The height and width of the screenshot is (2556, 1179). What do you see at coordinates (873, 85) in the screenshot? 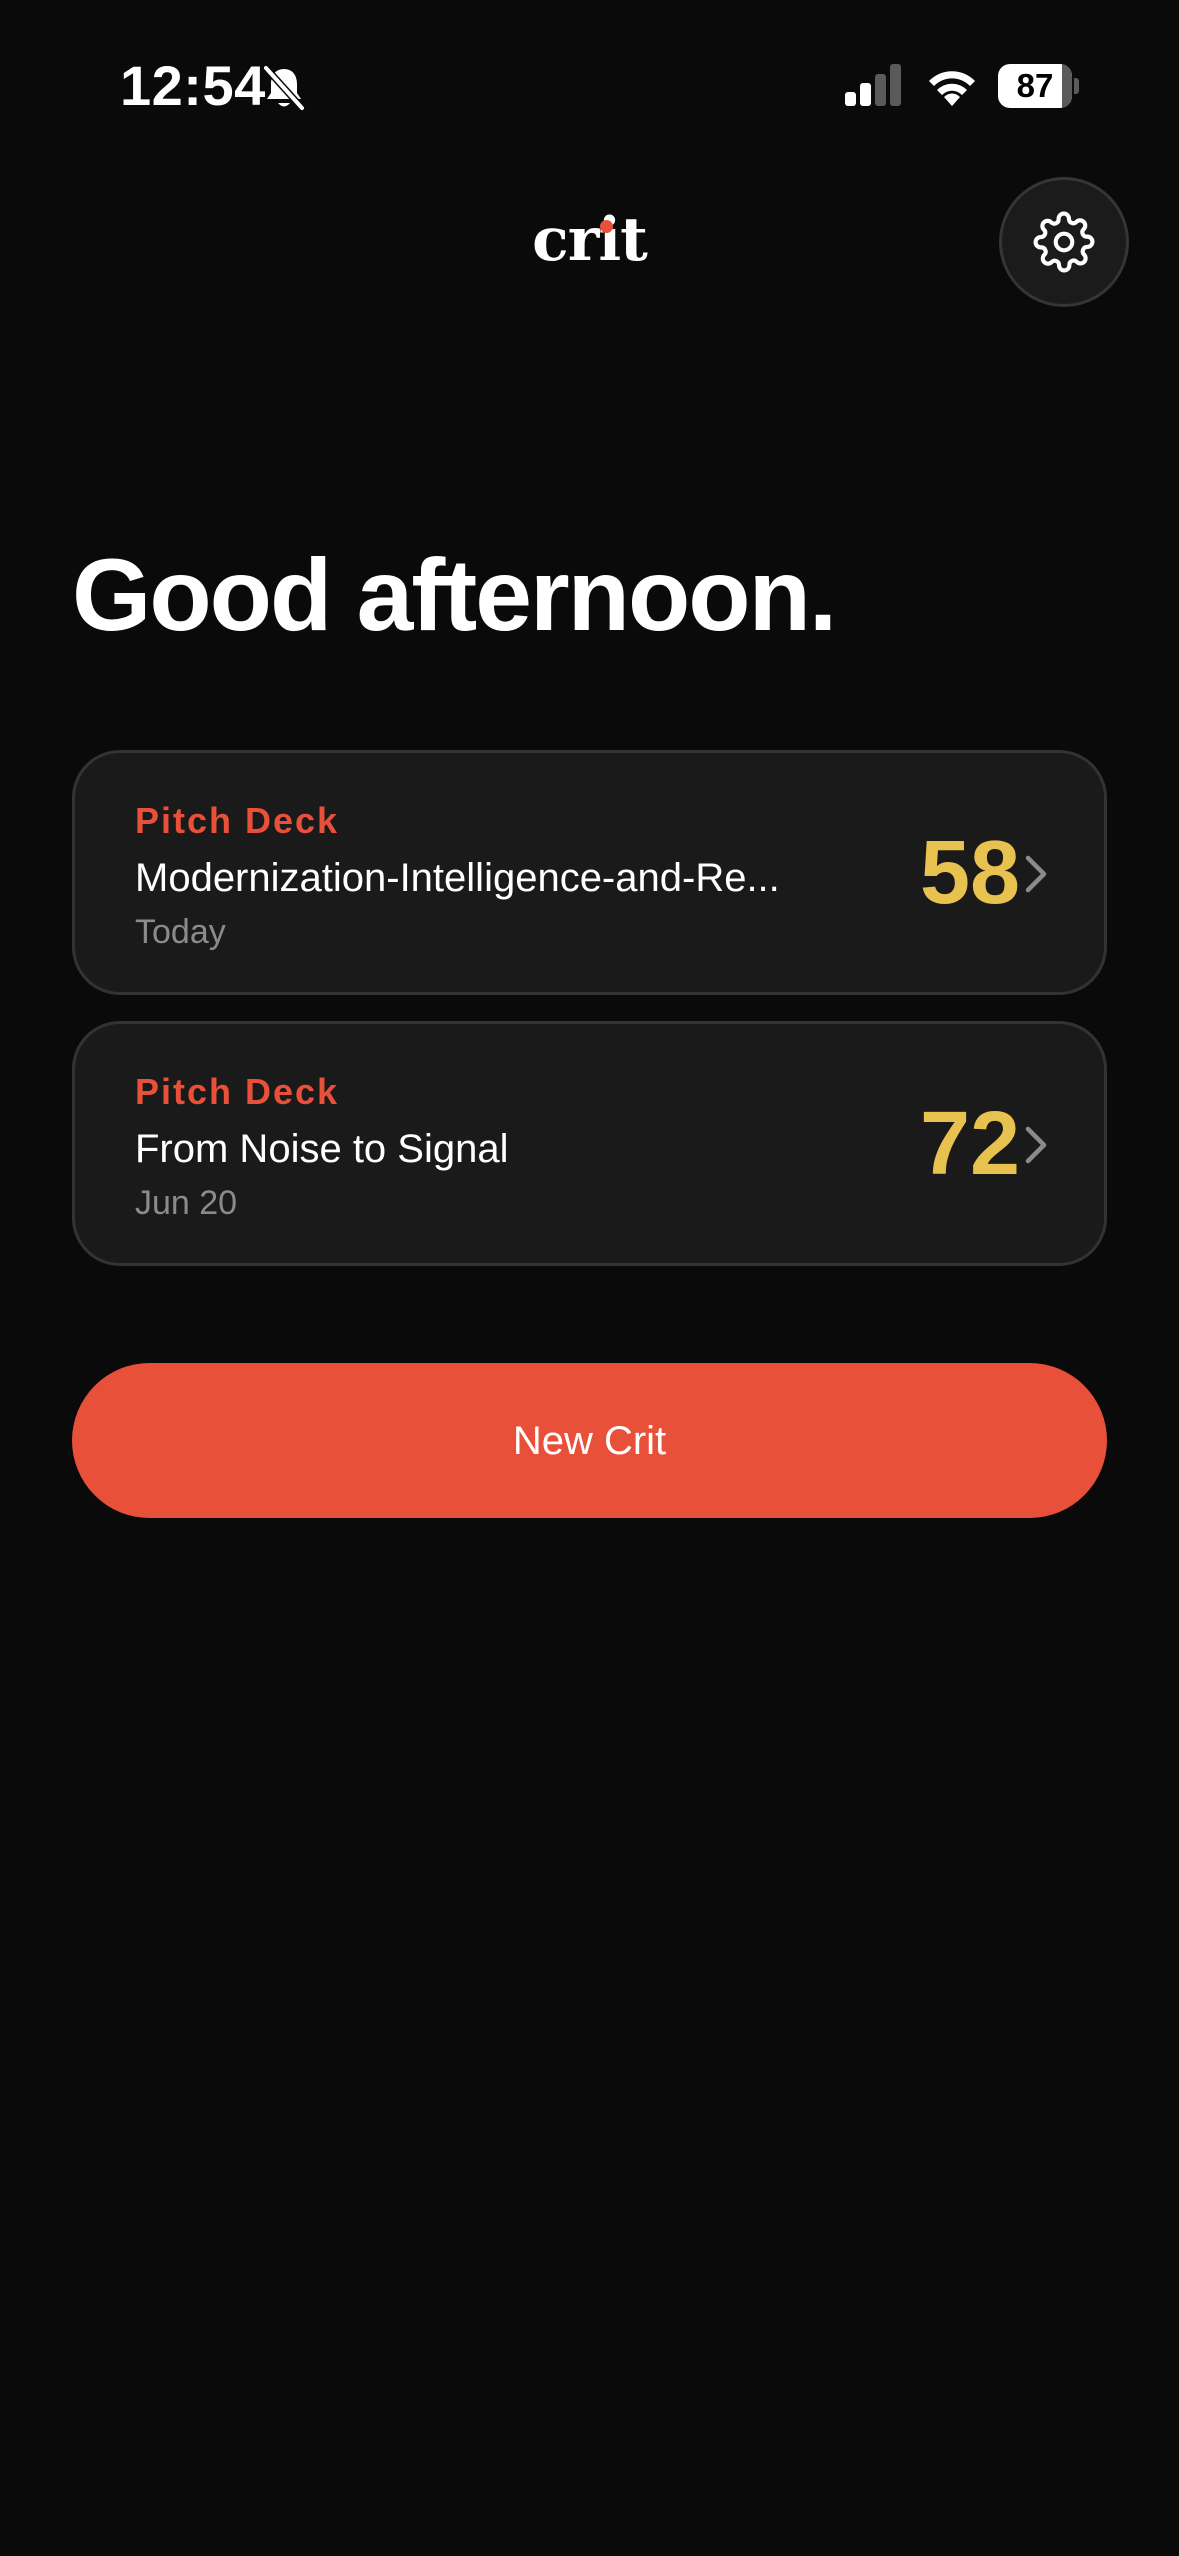
I see `signal-icon` at bounding box center [873, 85].